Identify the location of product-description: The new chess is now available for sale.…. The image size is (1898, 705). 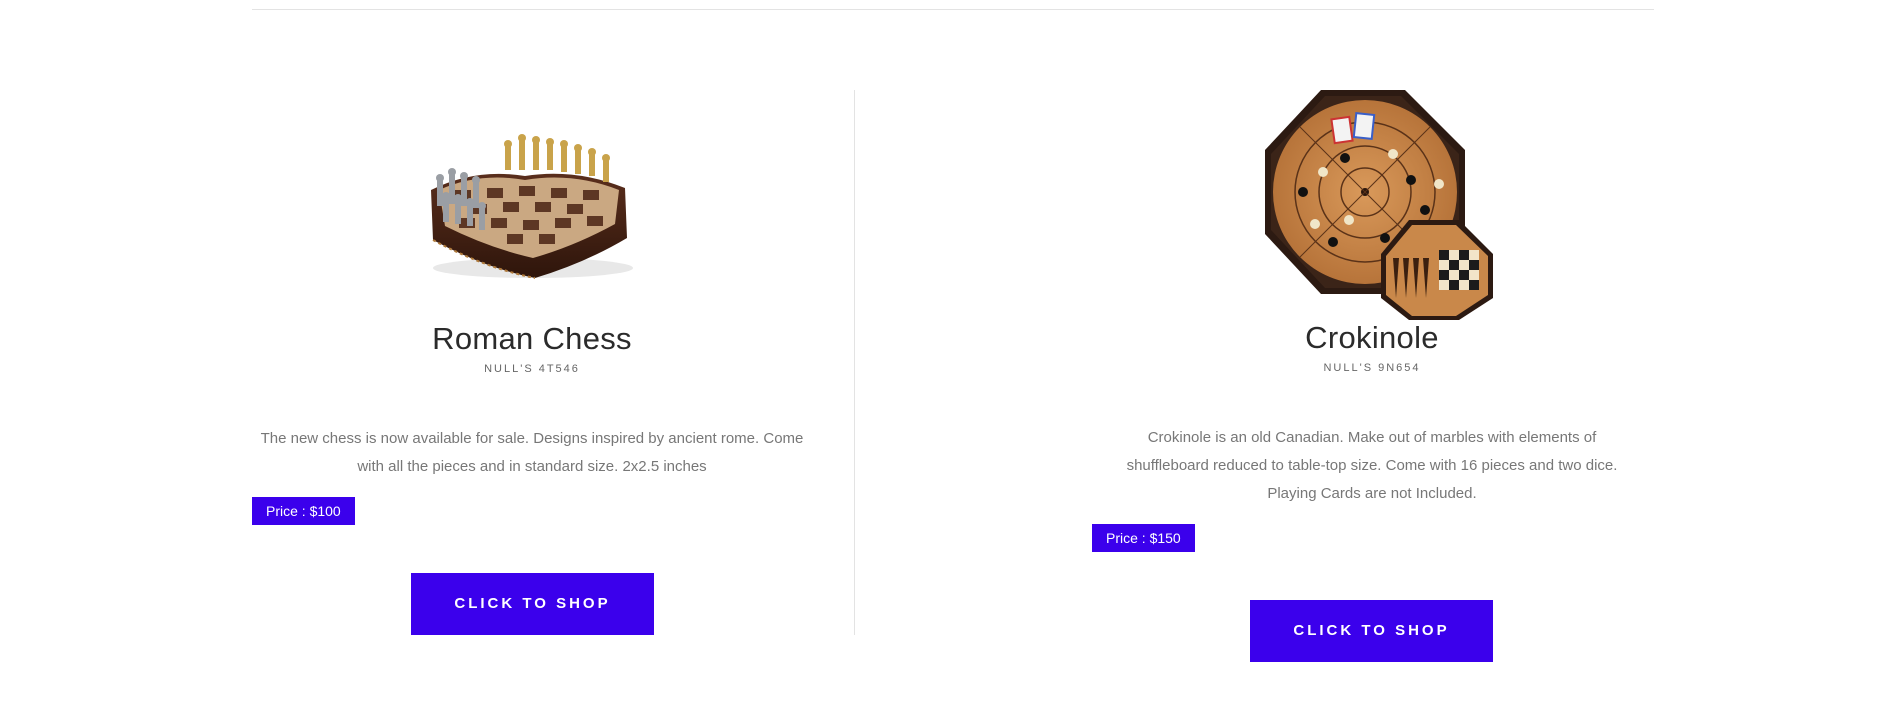
(532, 452).